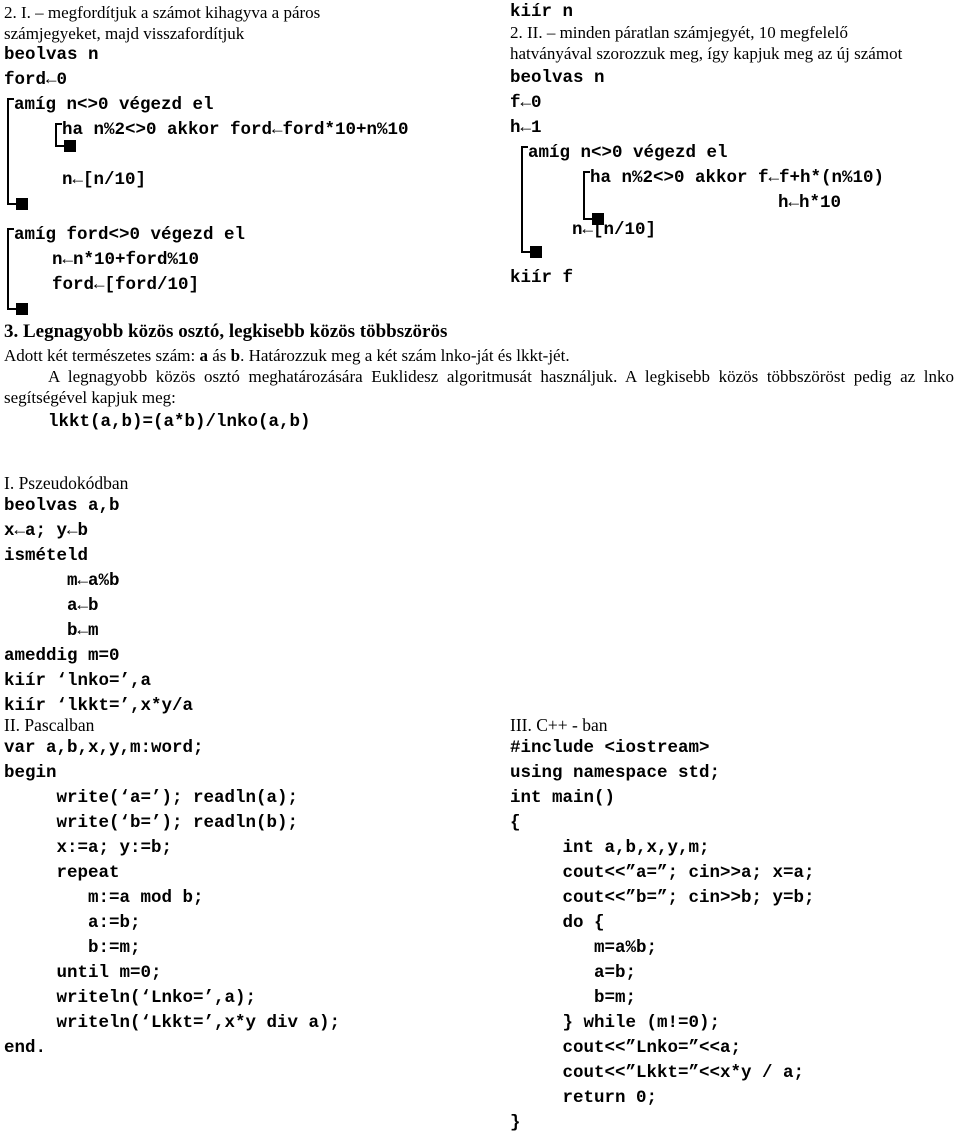 This screenshot has height=1136, width=960. What do you see at coordinates (559, 725) in the screenshot?
I see `part-3-label: III. C++ - ban` at bounding box center [559, 725].